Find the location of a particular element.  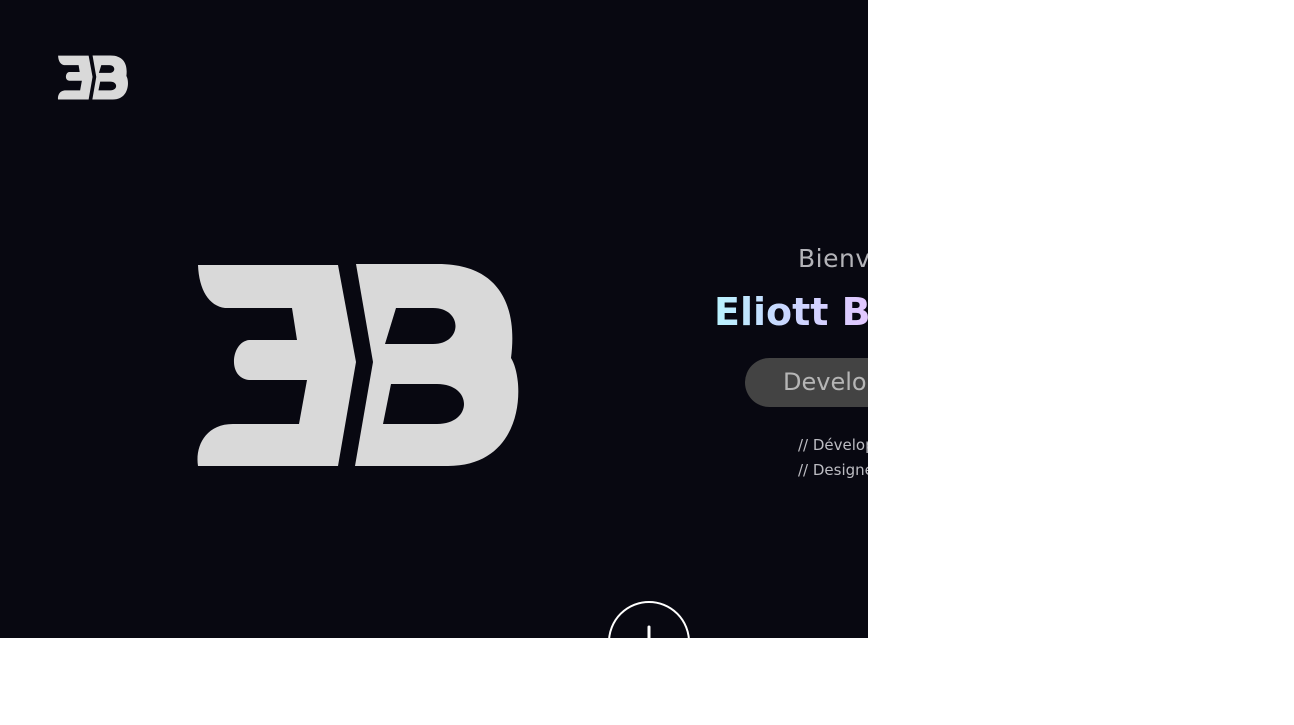

role-pill: Develo is located at coordinates (806, 382).